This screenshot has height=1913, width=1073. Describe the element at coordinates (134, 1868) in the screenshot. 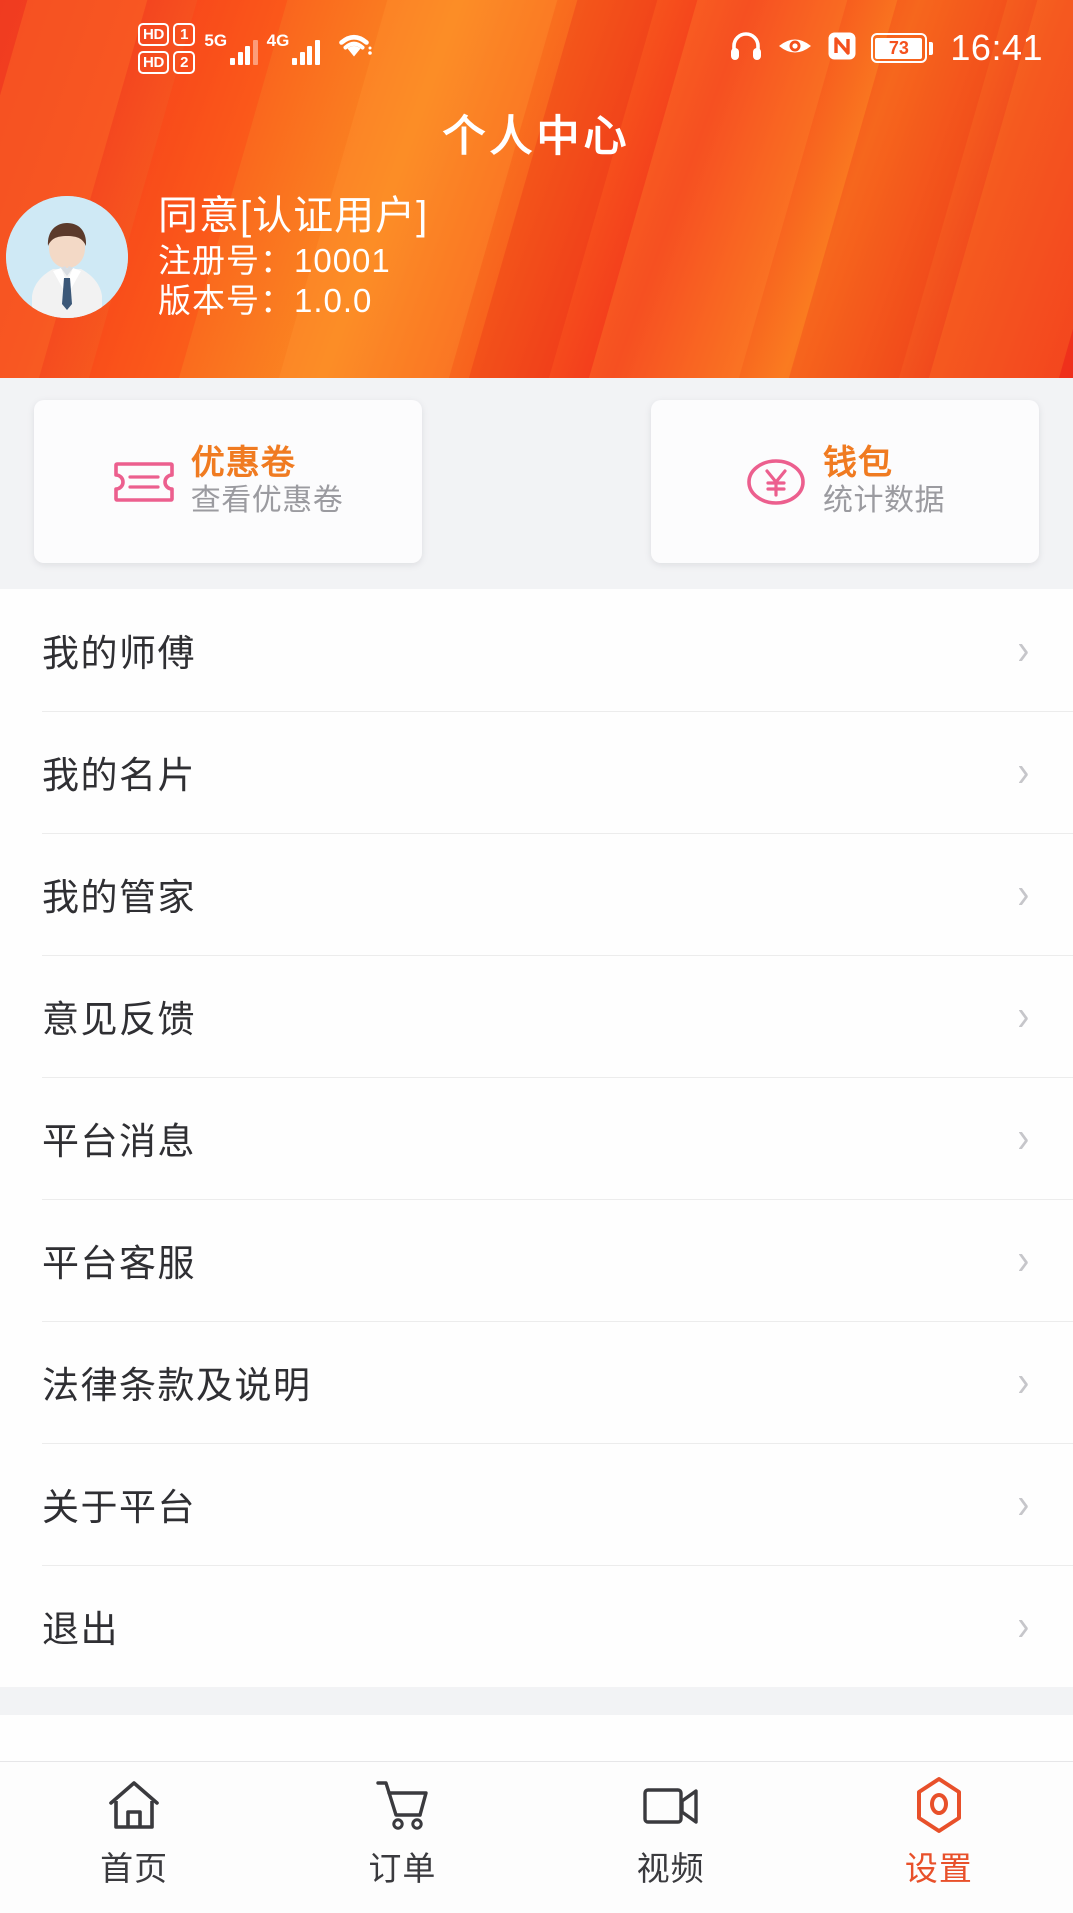

I see `tab-label: 首页` at that location.